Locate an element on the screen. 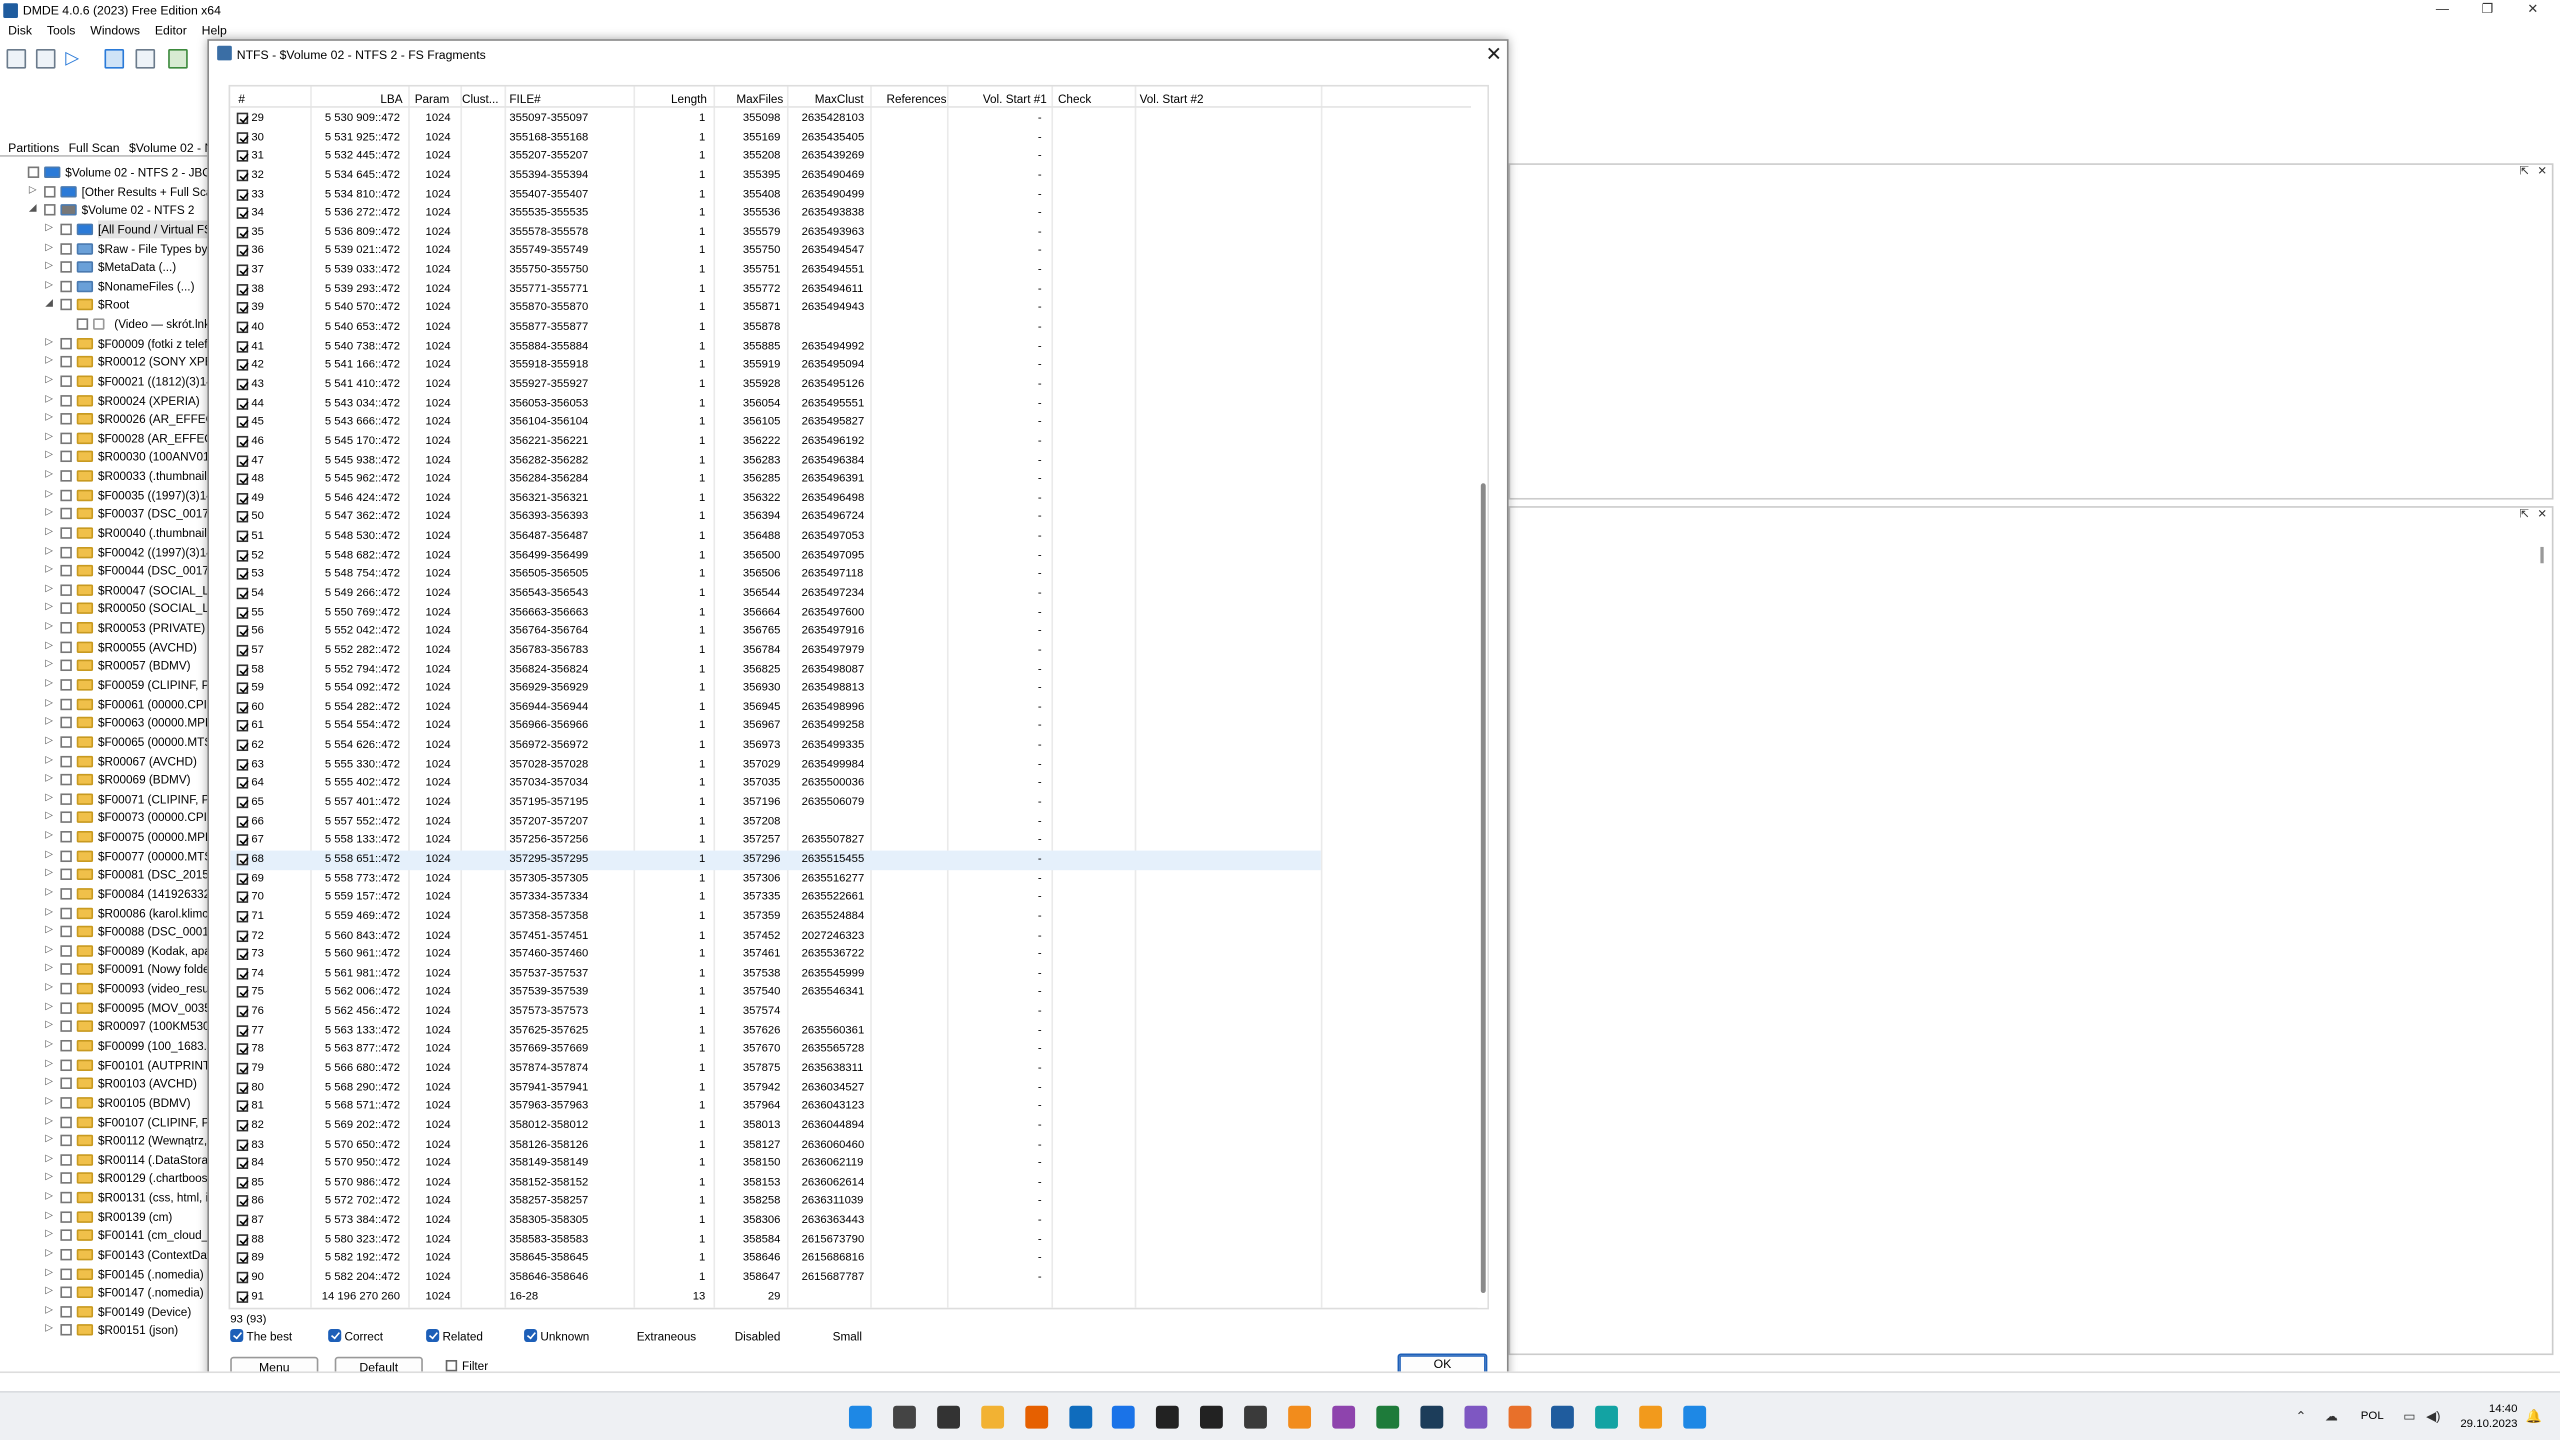 This screenshot has width=2560, height=1440. purple-stack-app-icon is located at coordinates (1343, 1417).